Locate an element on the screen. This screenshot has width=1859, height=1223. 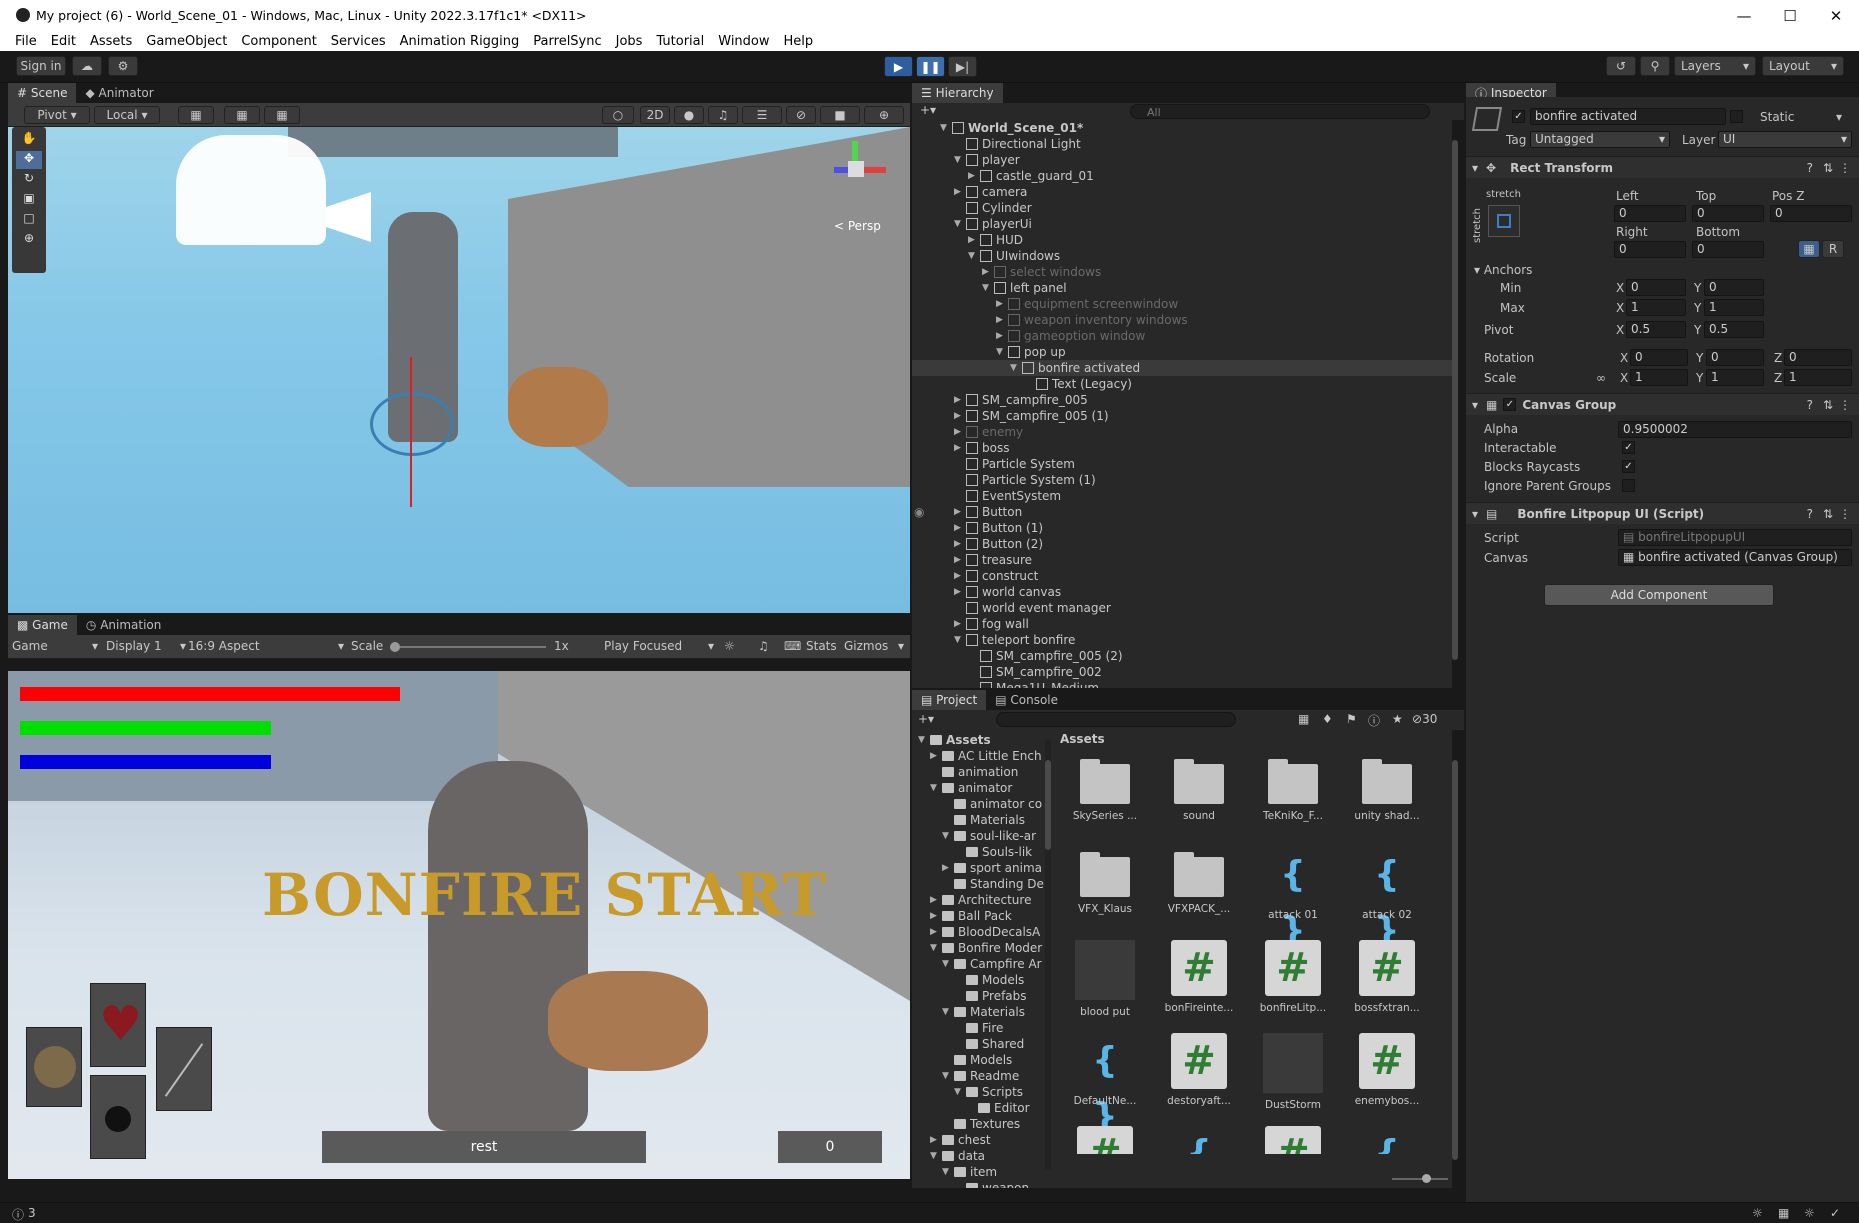
audio-icon: ♫ is located at coordinates (723, 115).